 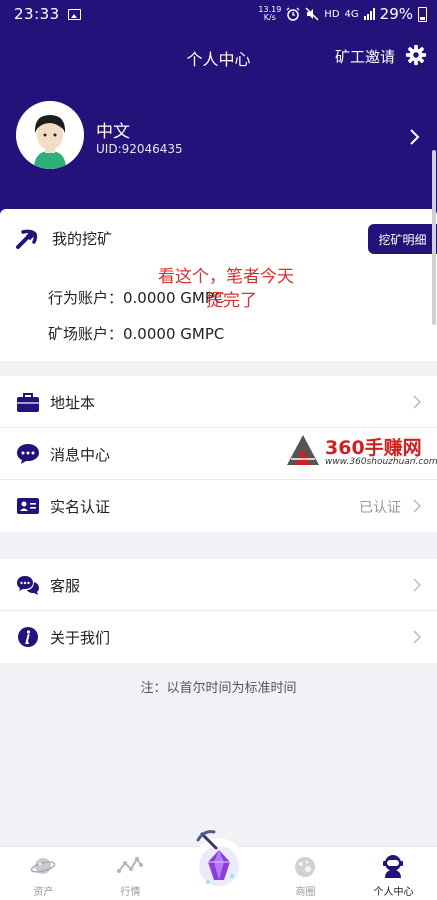 I want to click on mining-pick-icon, so click(x=27, y=239).